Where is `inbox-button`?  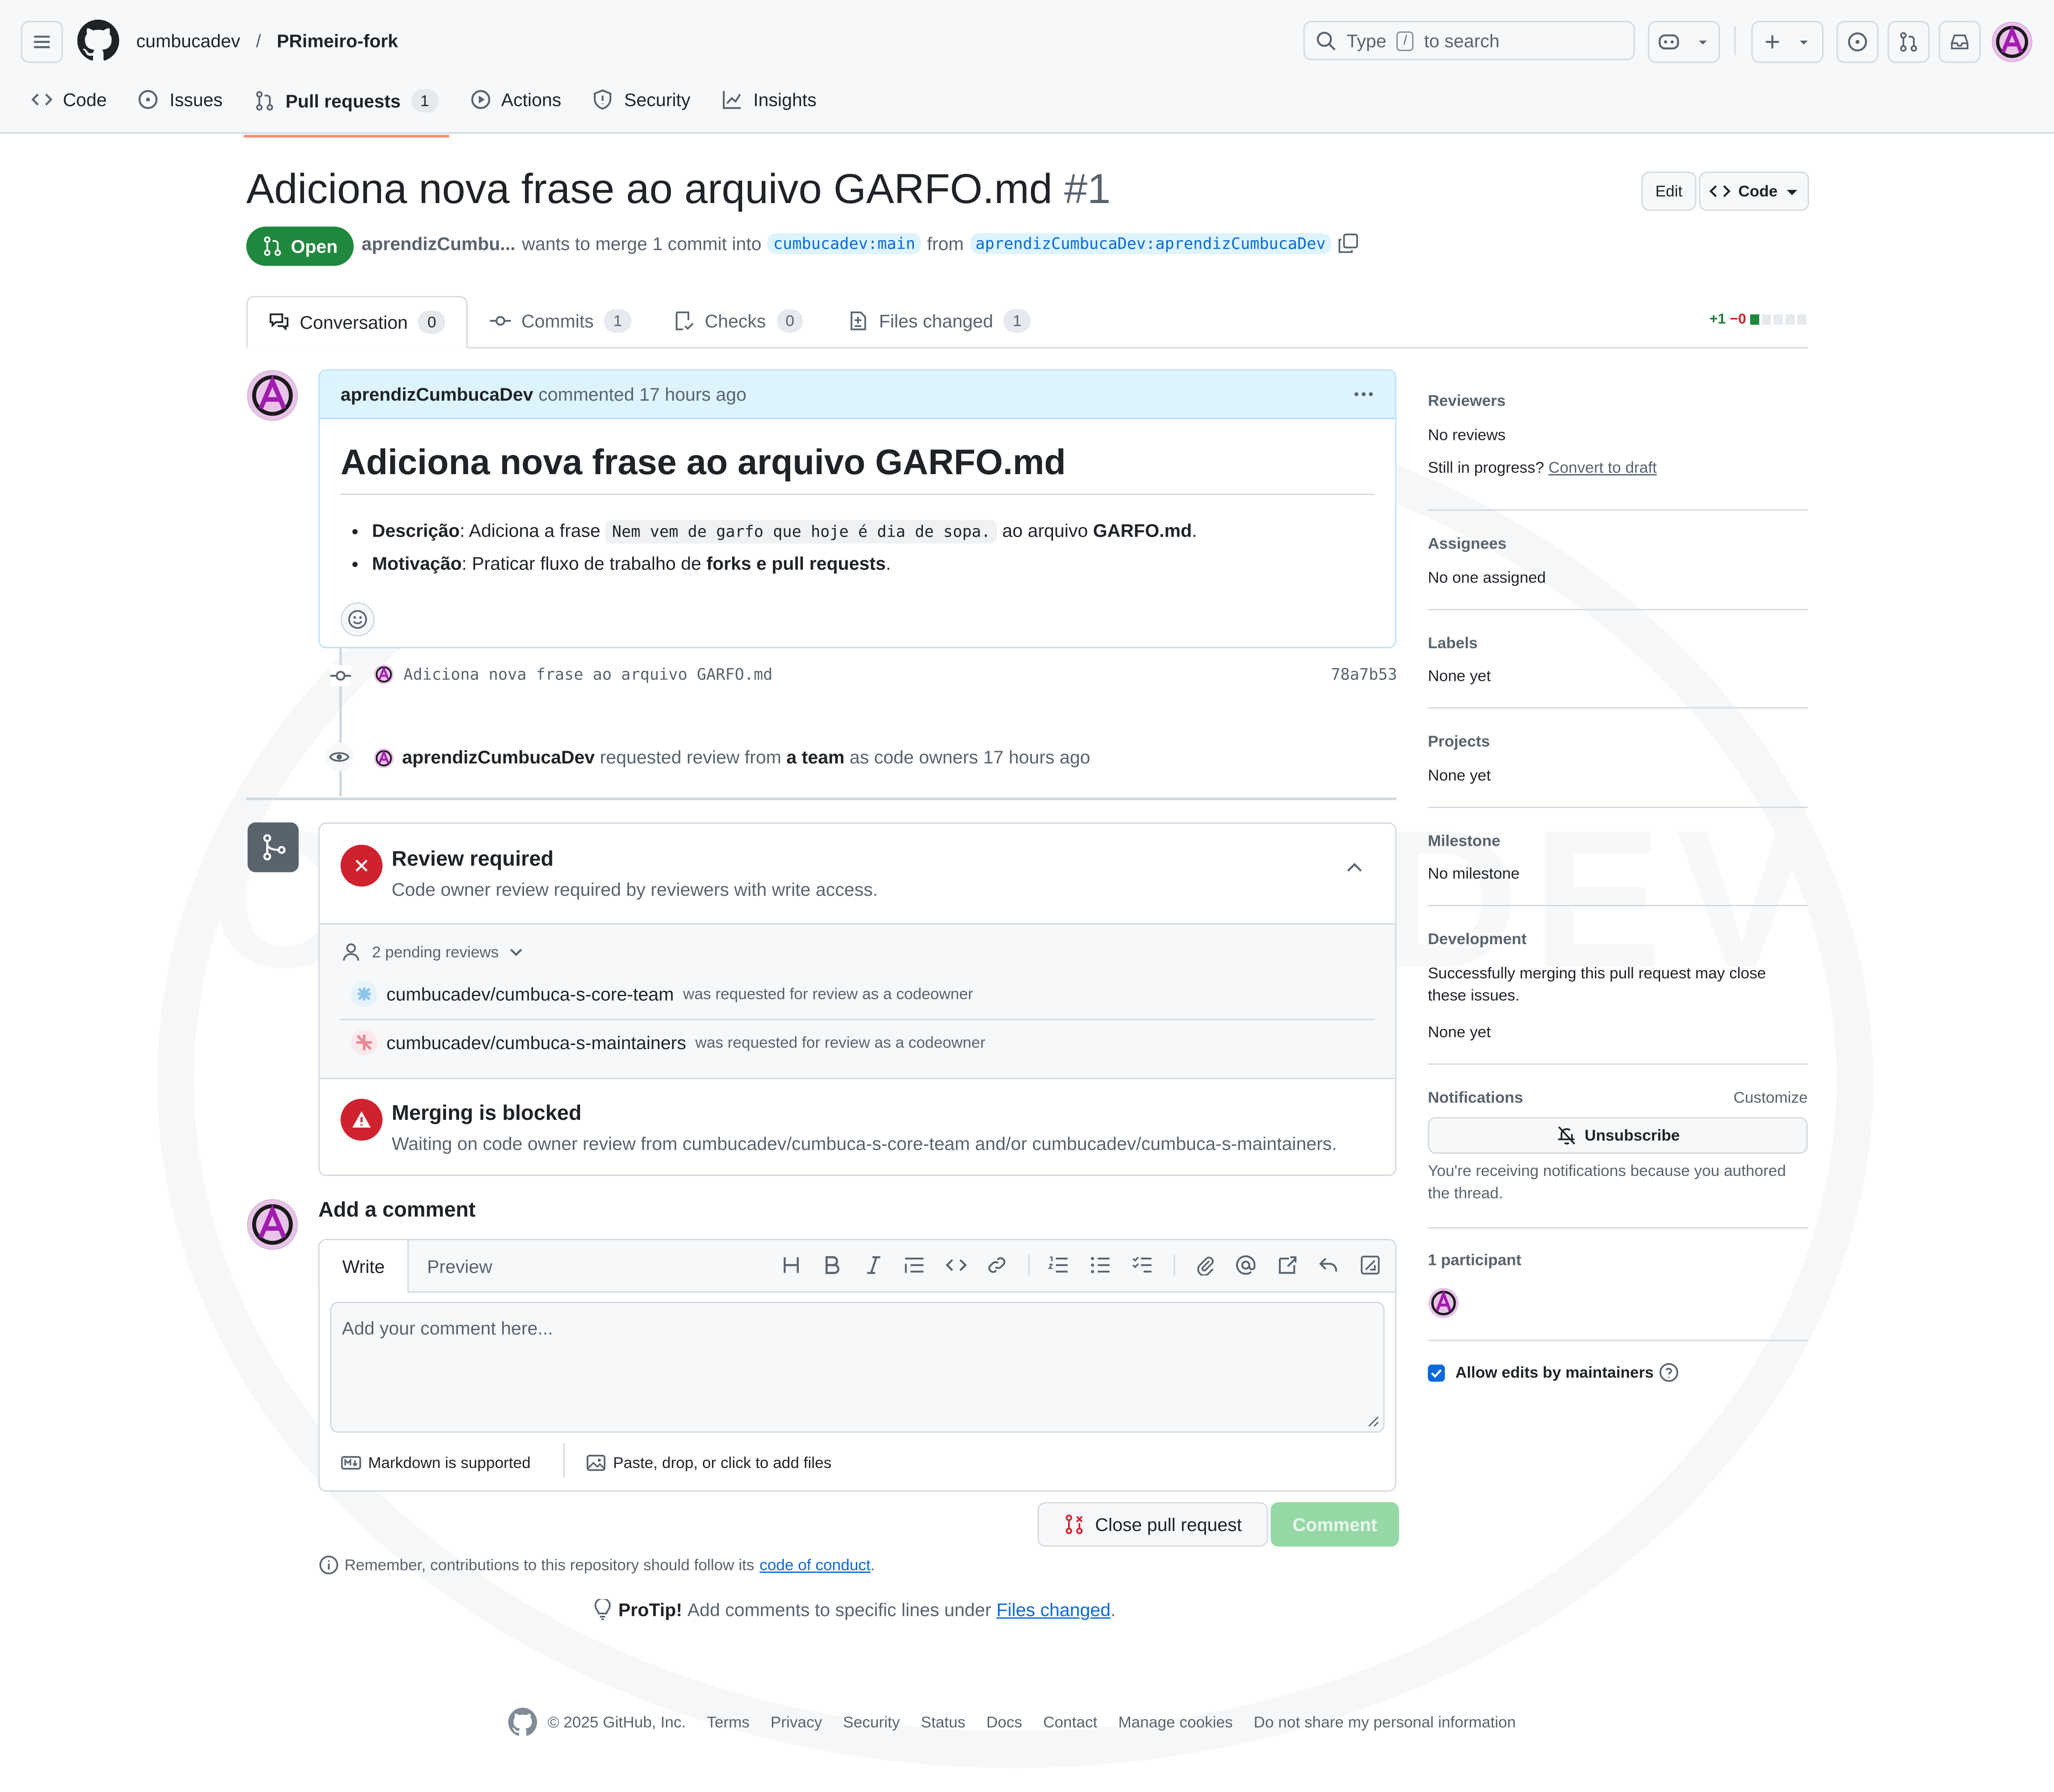
inbox-button is located at coordinates (1960, 42).